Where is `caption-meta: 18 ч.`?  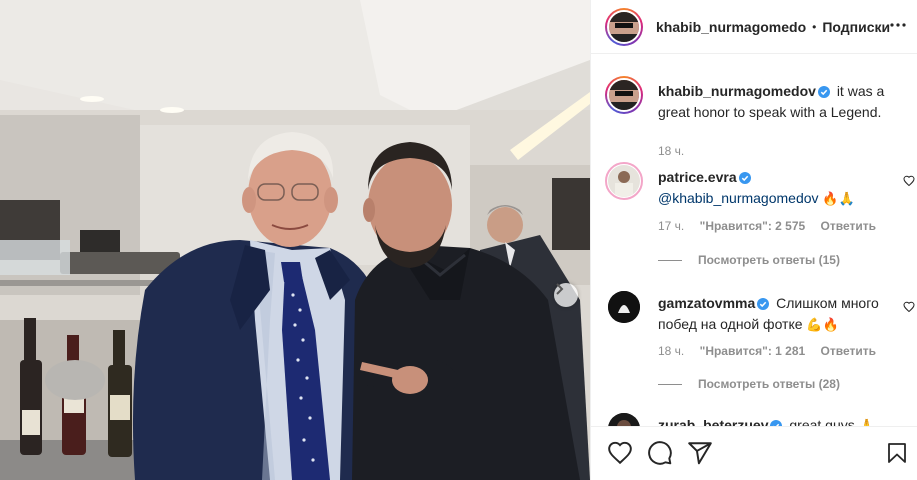
caption-meta: 18 ч. is located at coordinates (677, 151).